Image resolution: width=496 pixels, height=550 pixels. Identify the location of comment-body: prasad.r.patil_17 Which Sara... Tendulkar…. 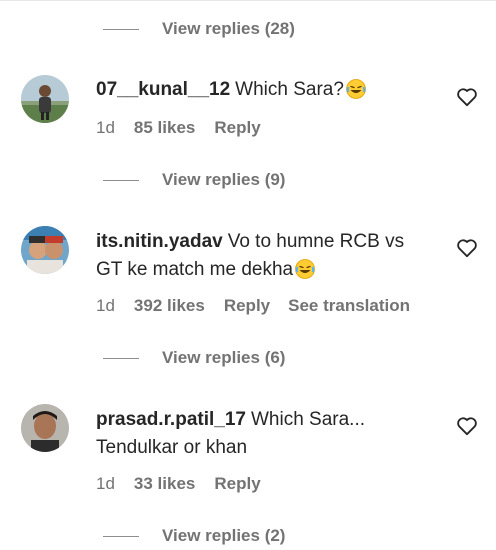
(261, 434).